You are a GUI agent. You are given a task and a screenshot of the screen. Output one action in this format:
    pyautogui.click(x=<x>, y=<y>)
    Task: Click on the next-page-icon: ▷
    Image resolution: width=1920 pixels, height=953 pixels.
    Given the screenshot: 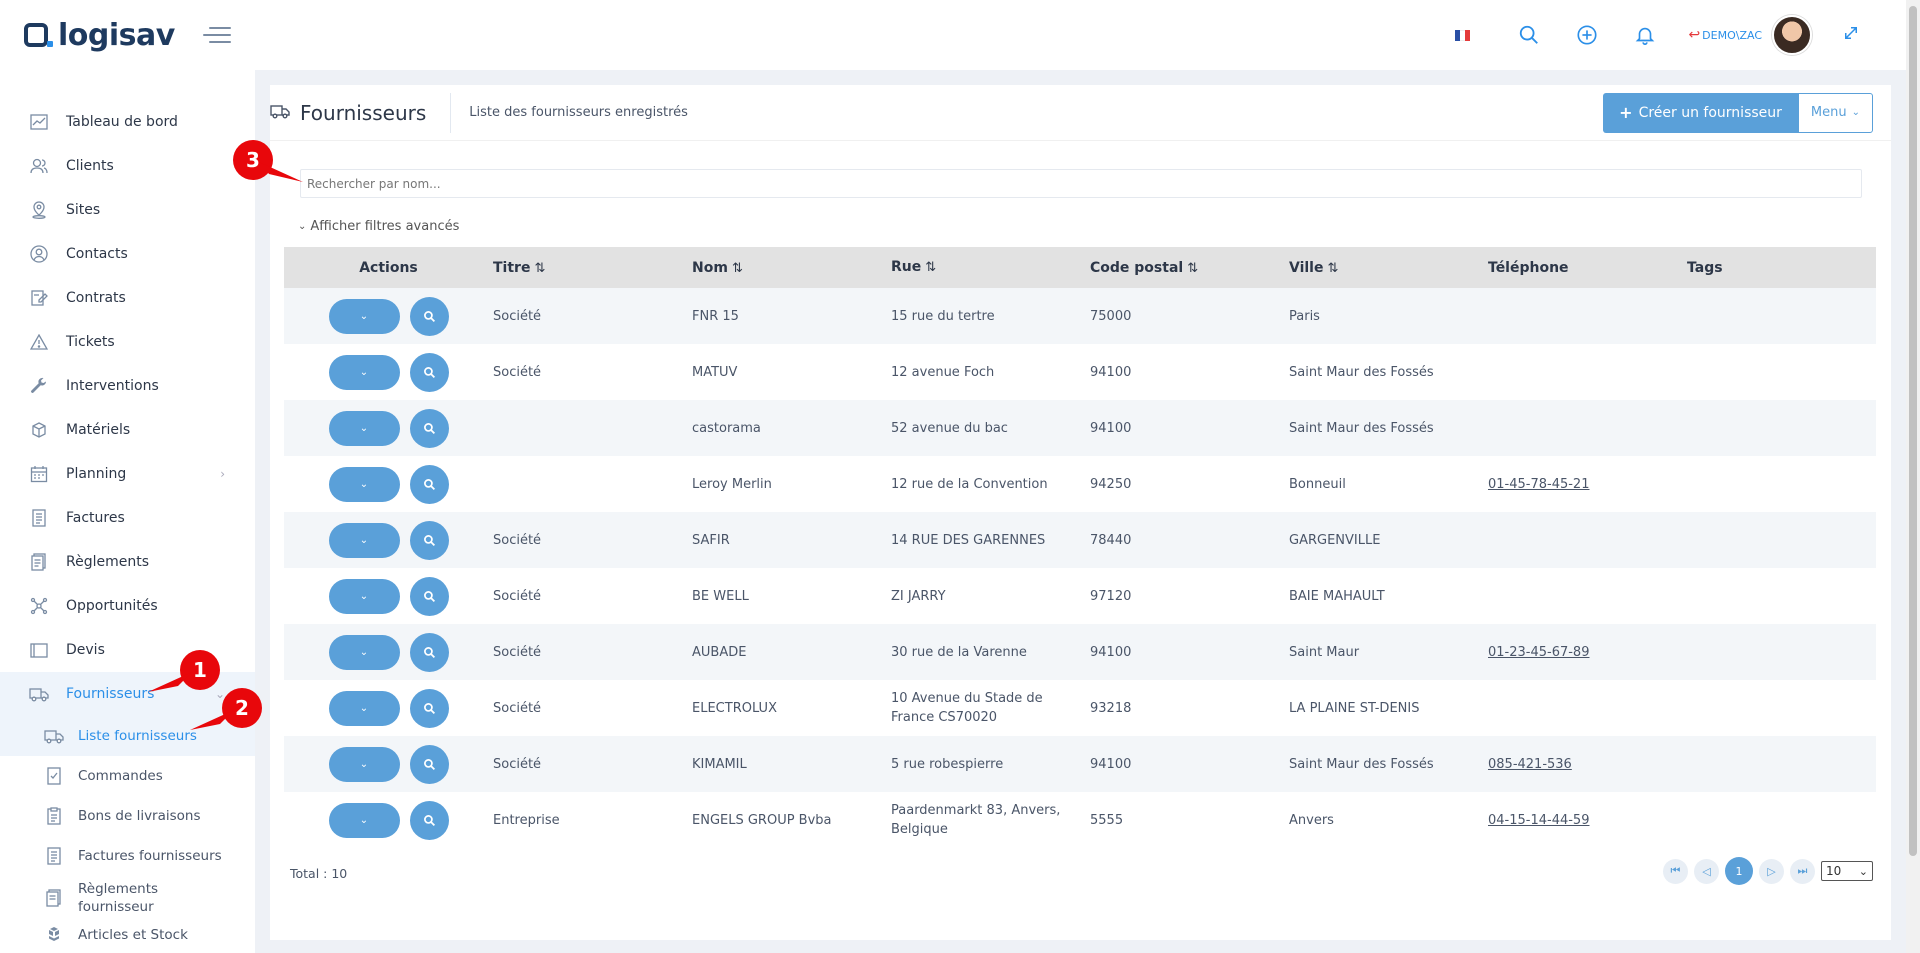 What is the action you would take?
    pyautogui.click(x=1771, y=871)
    